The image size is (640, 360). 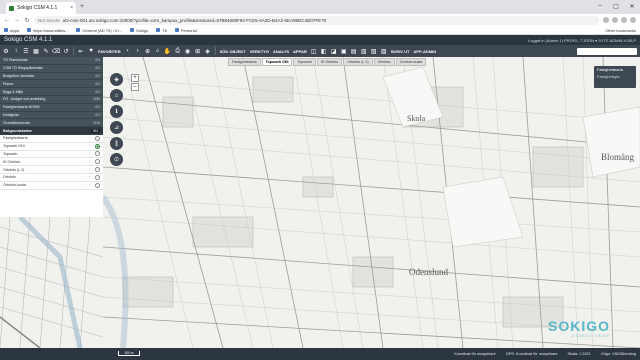 What do you see at coordinates (51, 185) in the screenshot?
I see `basemap-option: Ortofoto-kusta ⋯` at bounding box center [51, 185].